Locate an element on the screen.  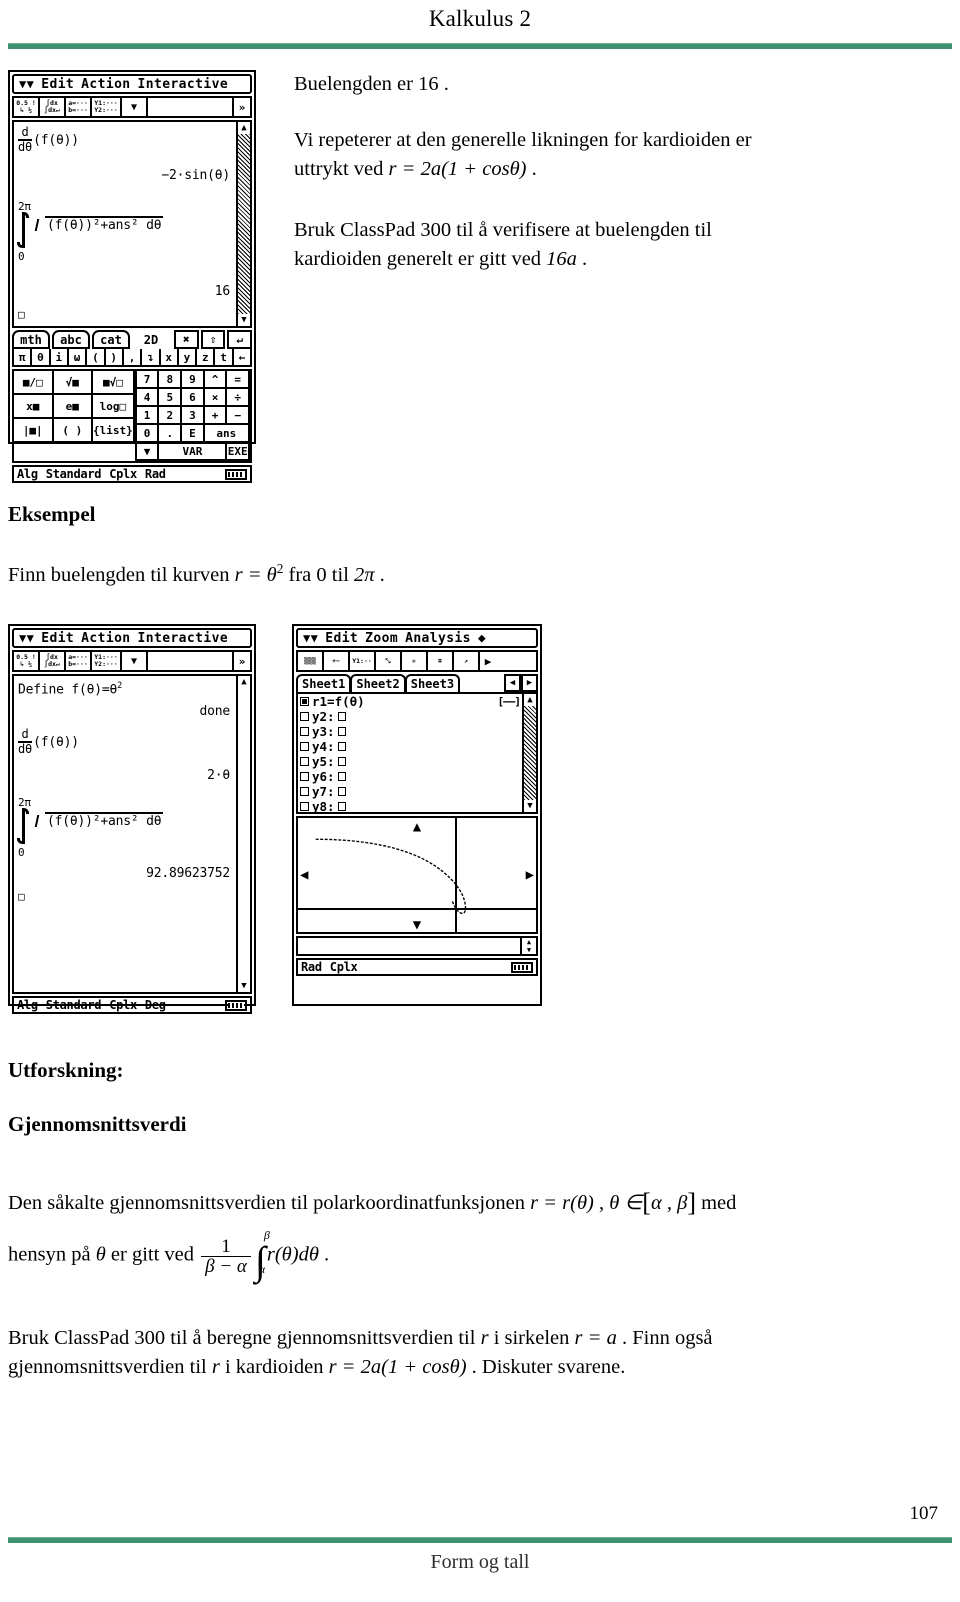
nth-root-icon: ■√□ is located at coordinates (114, 383).